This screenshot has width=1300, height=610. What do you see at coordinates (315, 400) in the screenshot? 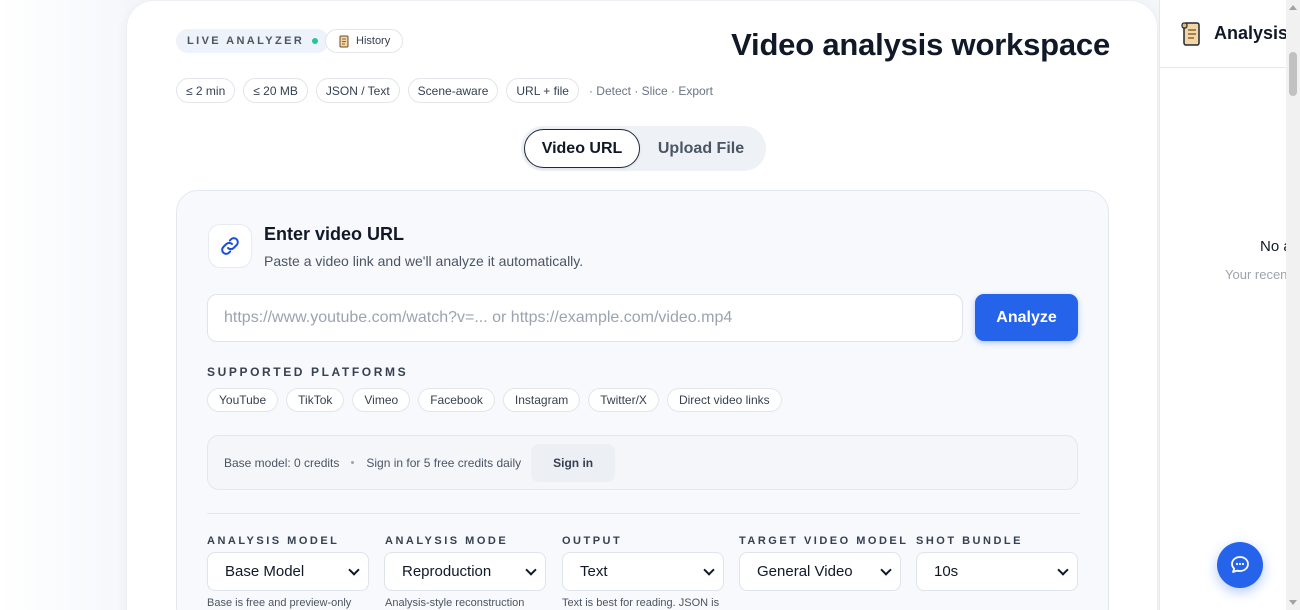
I see `platform-tiktok: TikTok` at bounding box center [315, 400].